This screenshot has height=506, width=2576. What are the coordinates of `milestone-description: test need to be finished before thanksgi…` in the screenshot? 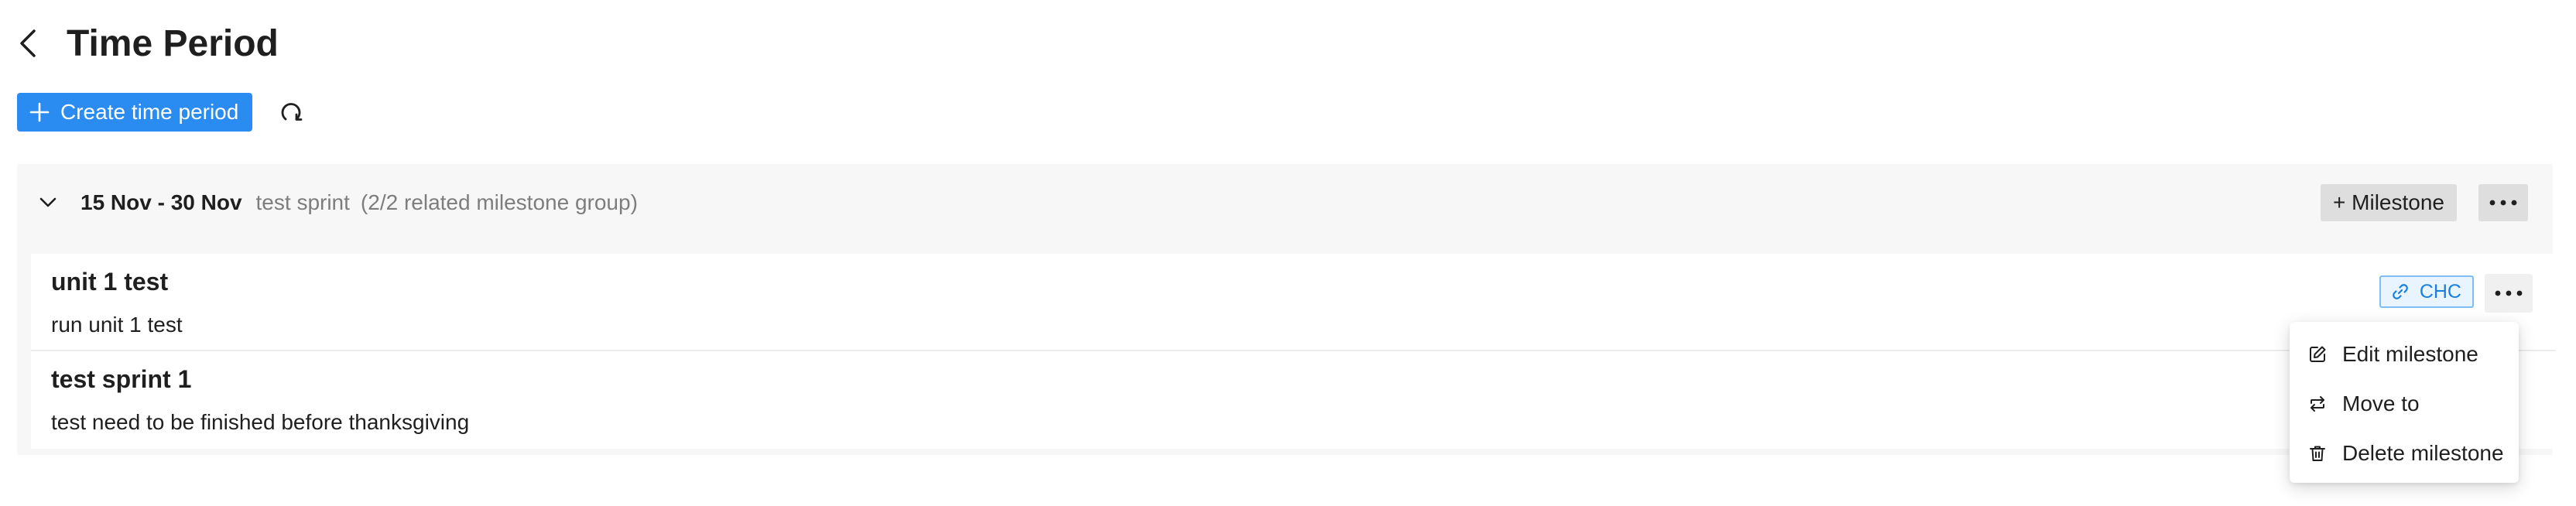 It's located at (260, 422).